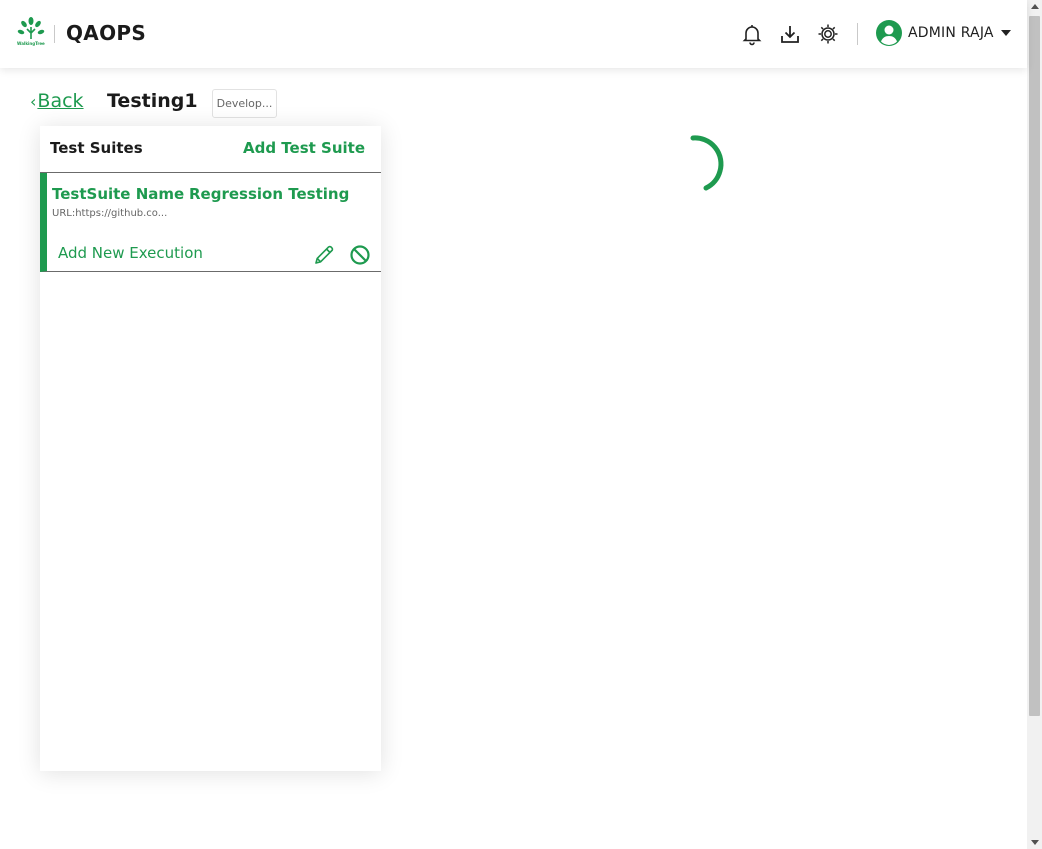 Image resolution: width=1042 pixels, height=849 pixels. What do you see at coordinates (96, 148) in the screenshot?
I see `panel-title: Test Suites` at bounding box center [96, 148].